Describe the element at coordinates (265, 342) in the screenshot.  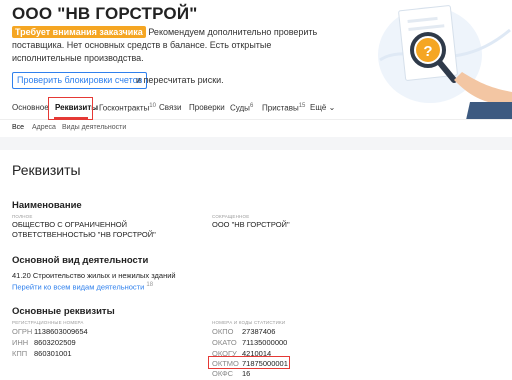
I see `okato-value: 71135000000` at that location.